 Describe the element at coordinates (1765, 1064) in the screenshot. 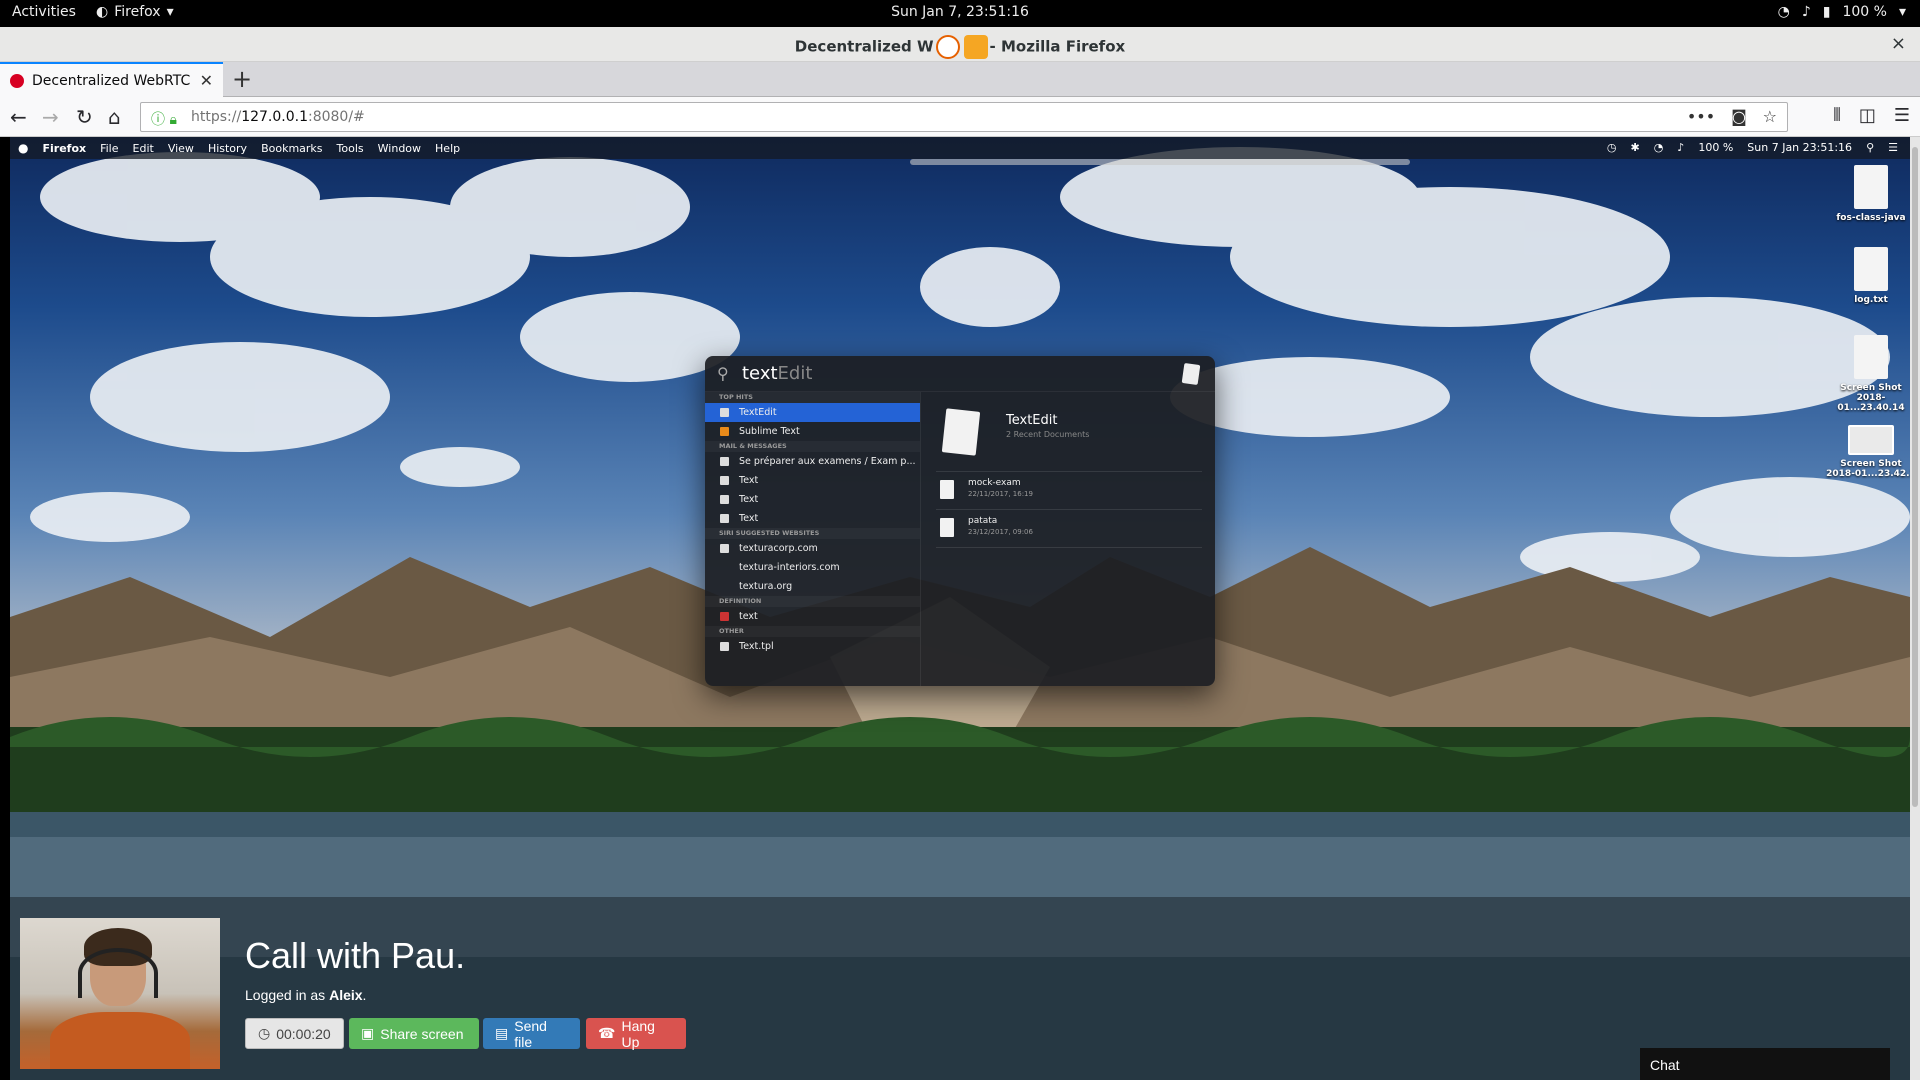

I see `chat-panel-toggle: Chat` at that location.